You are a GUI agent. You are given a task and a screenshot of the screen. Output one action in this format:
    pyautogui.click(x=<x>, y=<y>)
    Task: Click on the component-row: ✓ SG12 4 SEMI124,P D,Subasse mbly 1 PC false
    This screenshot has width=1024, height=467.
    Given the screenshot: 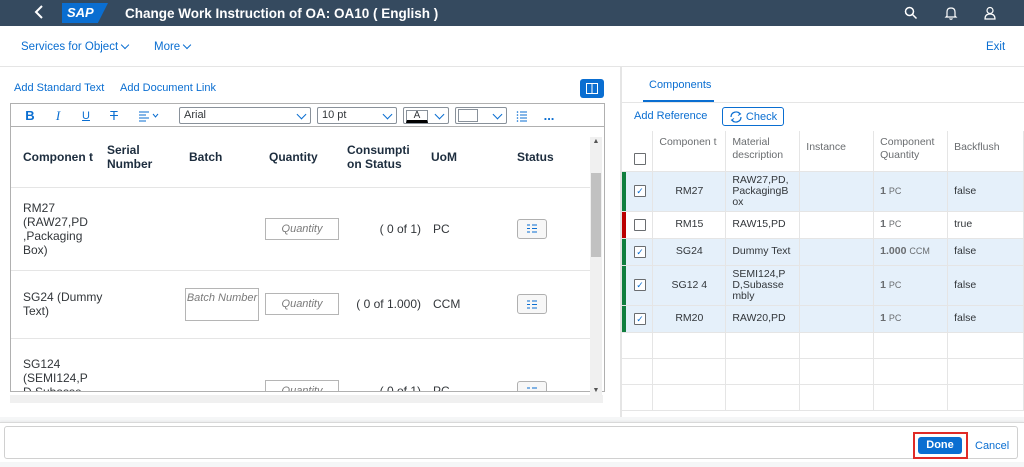 What is the action you would take?
    pyautogui.click(x=823, y=285)
    